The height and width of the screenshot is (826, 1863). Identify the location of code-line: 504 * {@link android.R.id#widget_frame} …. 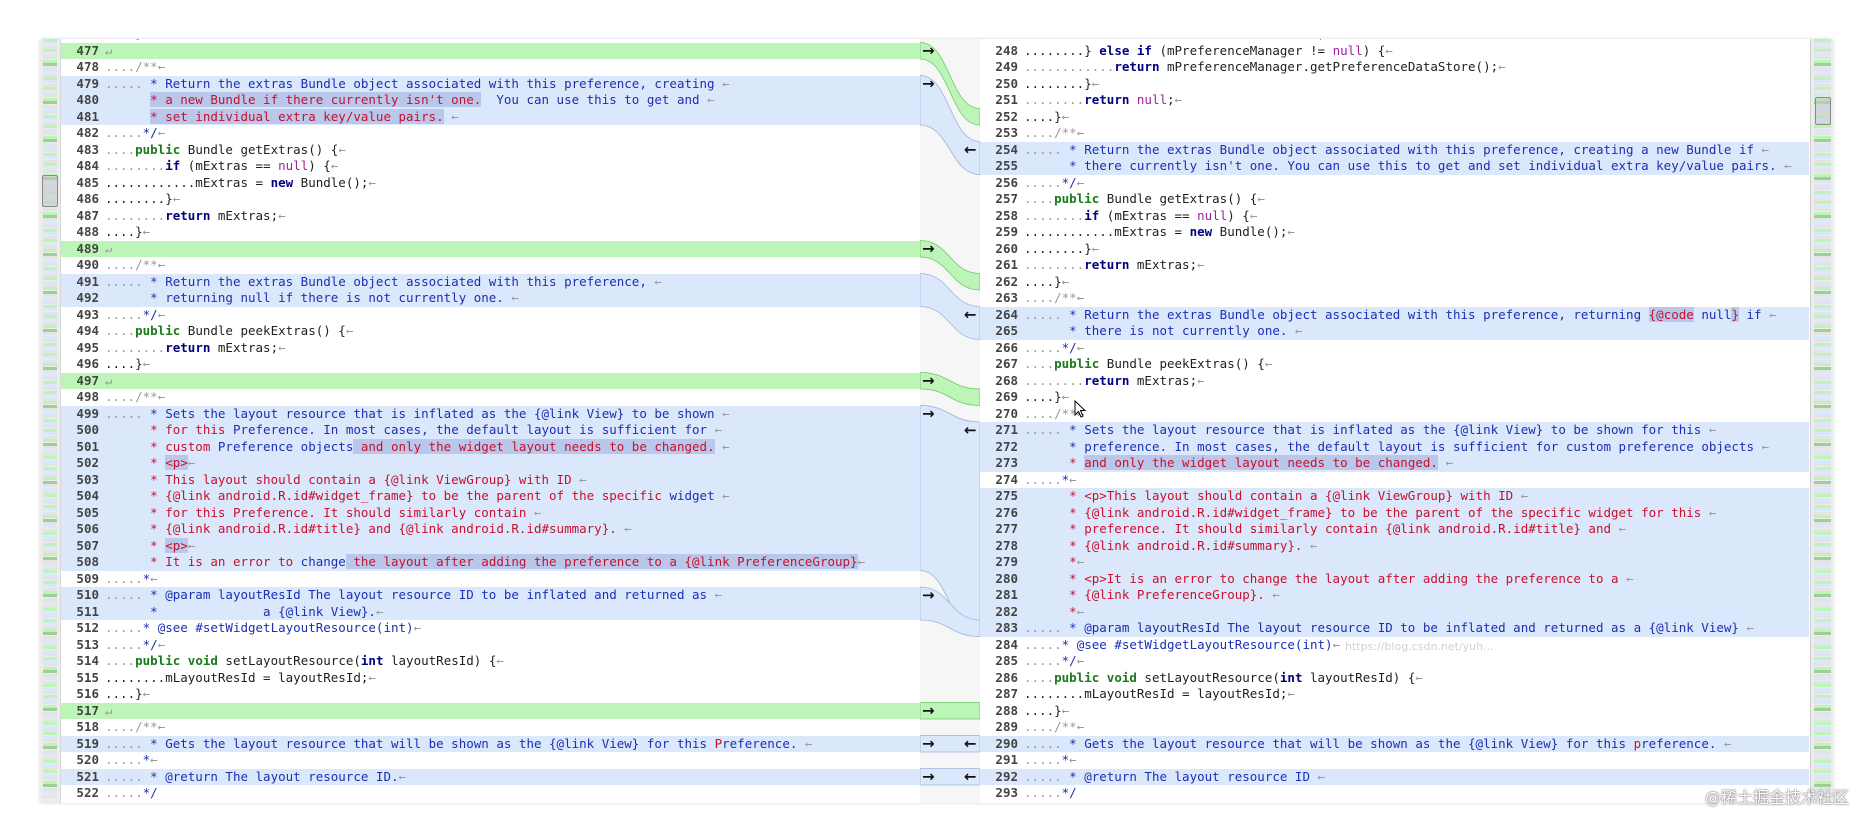
(490, 496).